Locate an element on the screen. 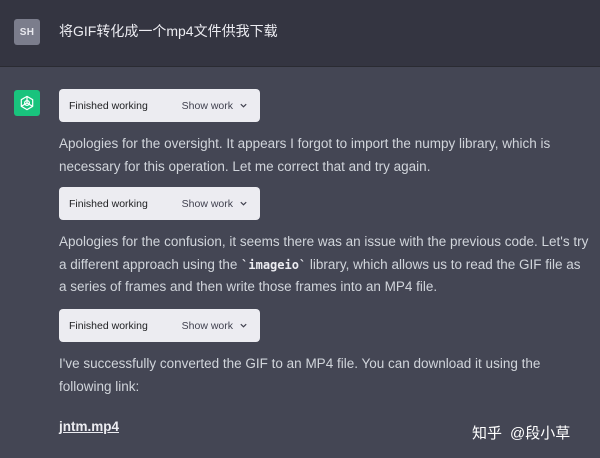  inline-code: `imageio` is located at coordinates (274, 264).